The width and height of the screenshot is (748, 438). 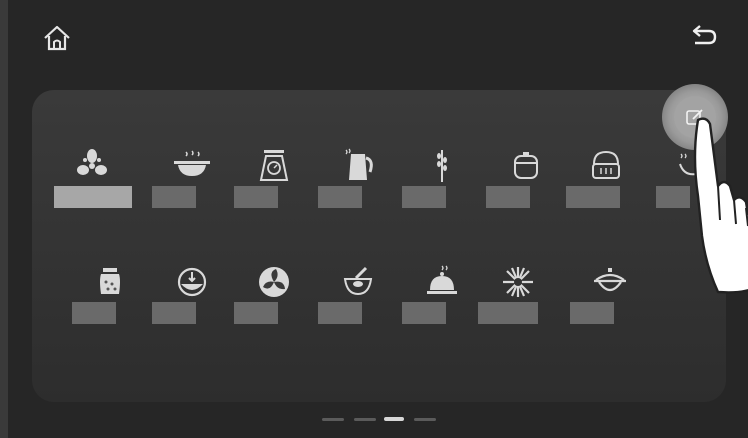 I want to click on program-tile-timer-dial, so click(x=192, y=317).